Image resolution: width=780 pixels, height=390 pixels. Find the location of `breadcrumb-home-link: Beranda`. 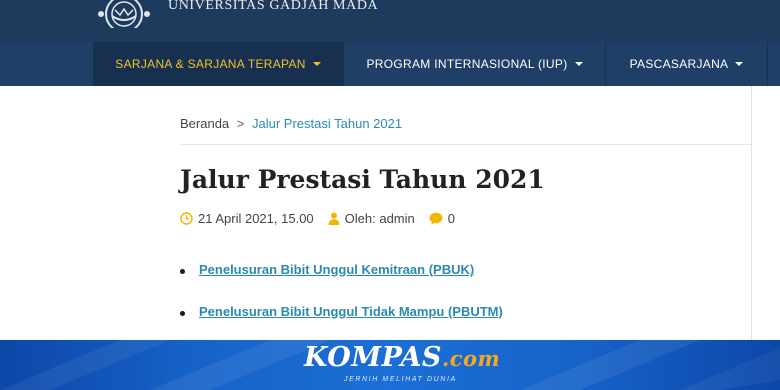

breadcrumb-home-link: Beranda is located at coordinates (204, 123).